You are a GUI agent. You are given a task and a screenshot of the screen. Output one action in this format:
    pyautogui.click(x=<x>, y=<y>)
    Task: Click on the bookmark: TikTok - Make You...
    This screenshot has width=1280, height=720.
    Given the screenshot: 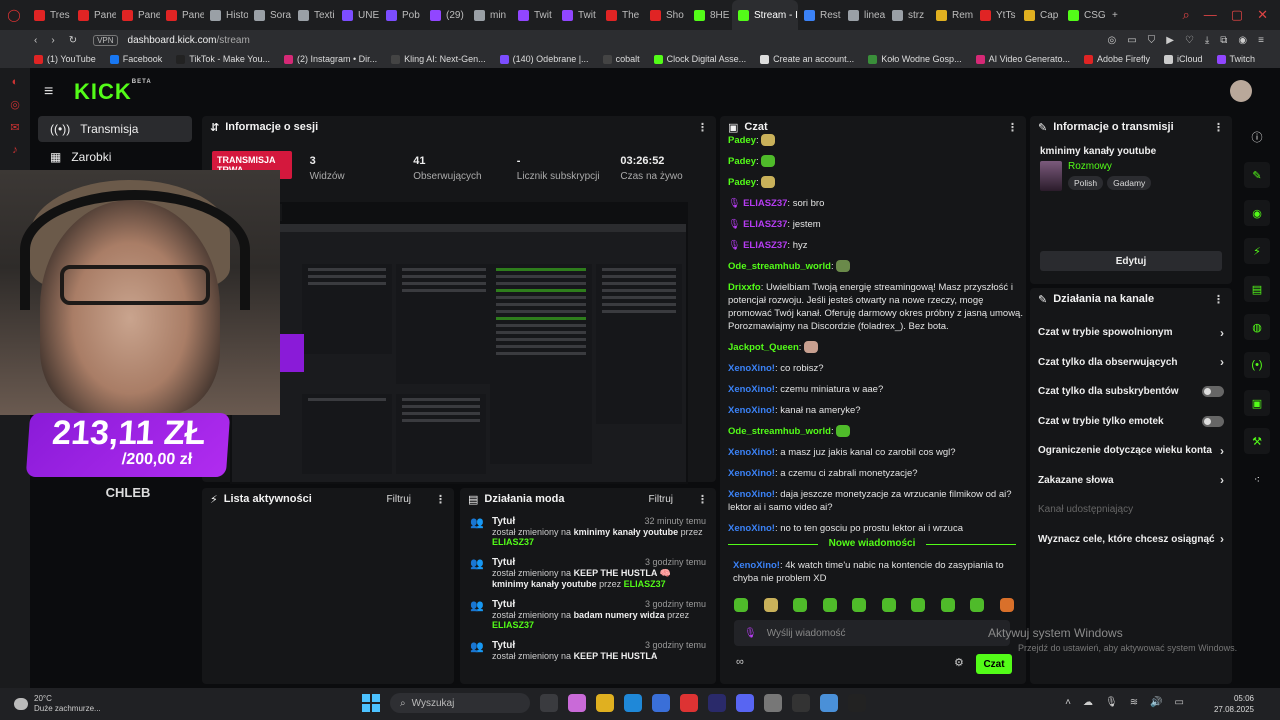 What is the action you would take?
    pyautogui.click(x=223, y=59)
    